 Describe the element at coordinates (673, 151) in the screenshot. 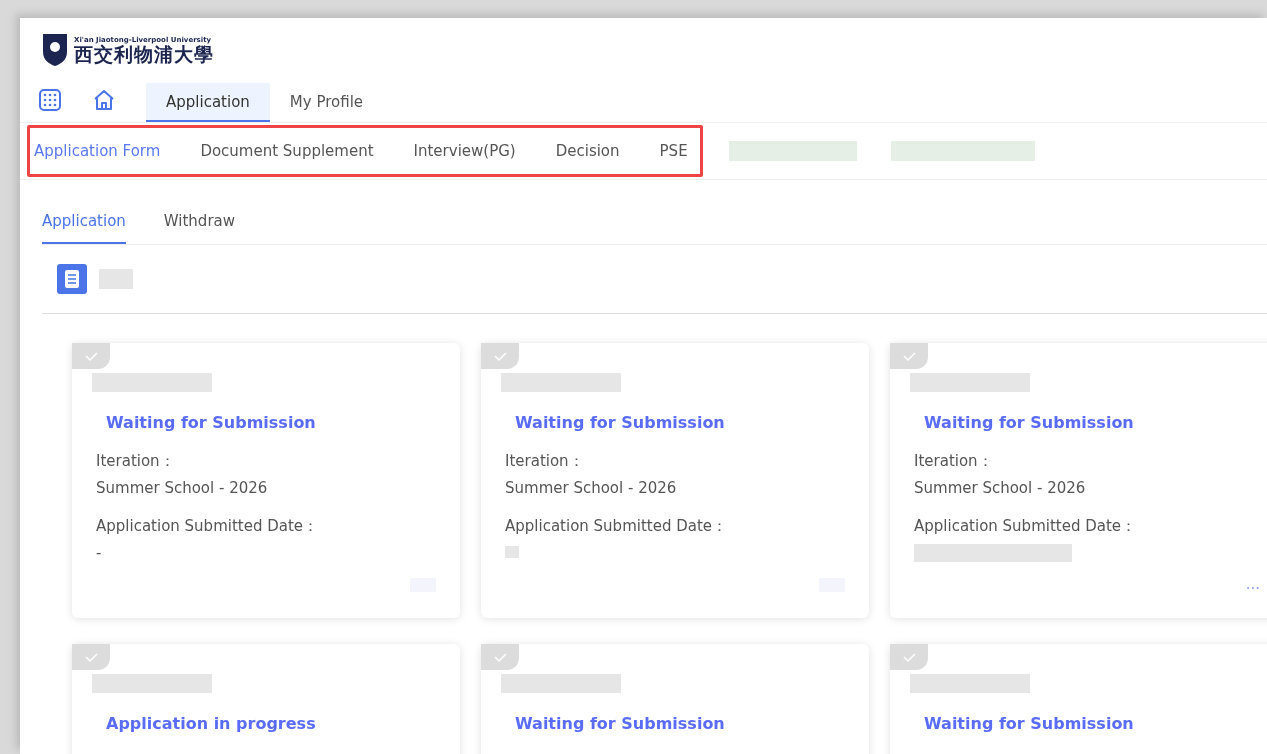

I see `sub-nav-tab: PSE` at that location.